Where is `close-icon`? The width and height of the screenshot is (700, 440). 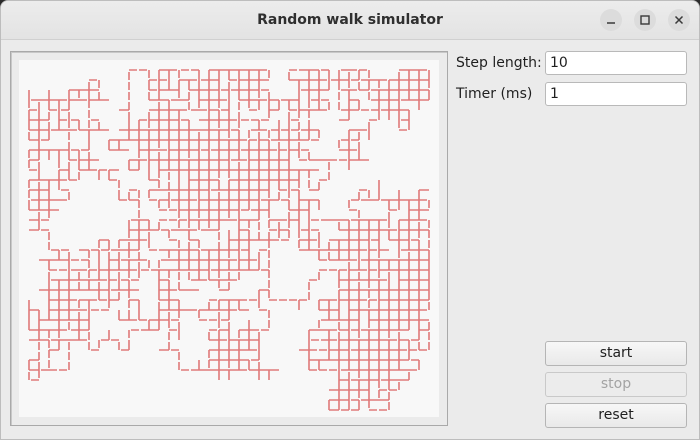 close-icon is located at coordinates (679, 20).